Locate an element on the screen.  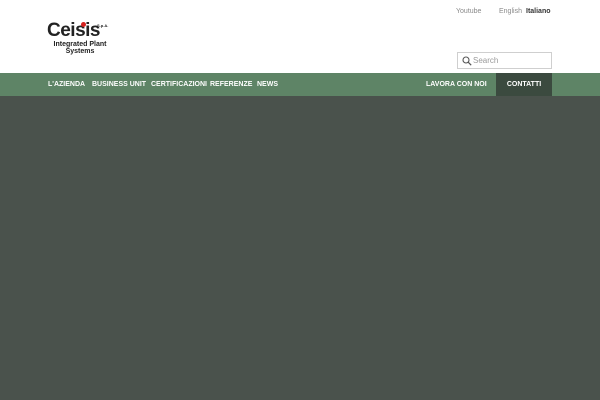
logo-spa: S.p.A. is located at coordinates (103, 25).